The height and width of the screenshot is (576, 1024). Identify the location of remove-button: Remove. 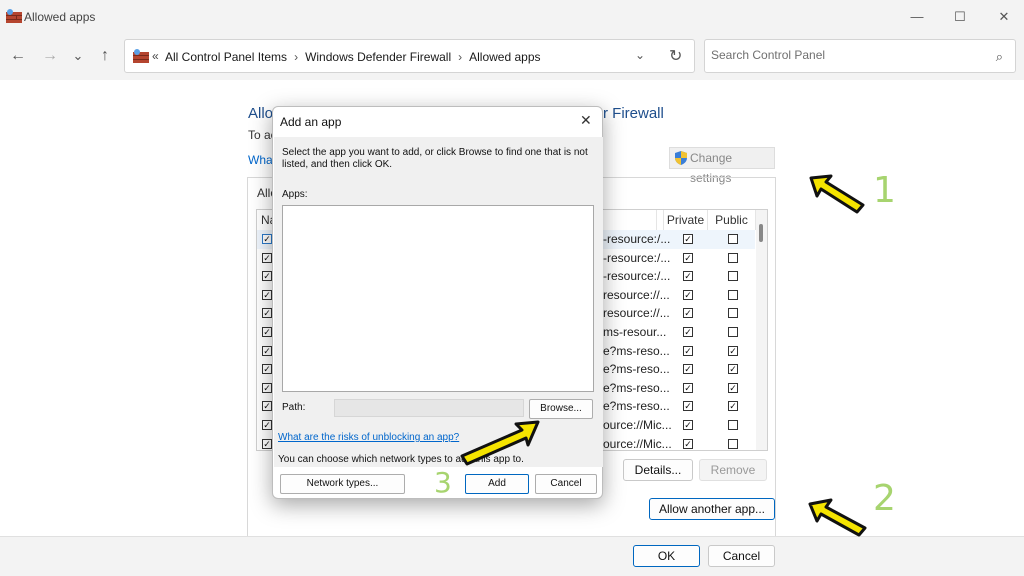
(733, 470).